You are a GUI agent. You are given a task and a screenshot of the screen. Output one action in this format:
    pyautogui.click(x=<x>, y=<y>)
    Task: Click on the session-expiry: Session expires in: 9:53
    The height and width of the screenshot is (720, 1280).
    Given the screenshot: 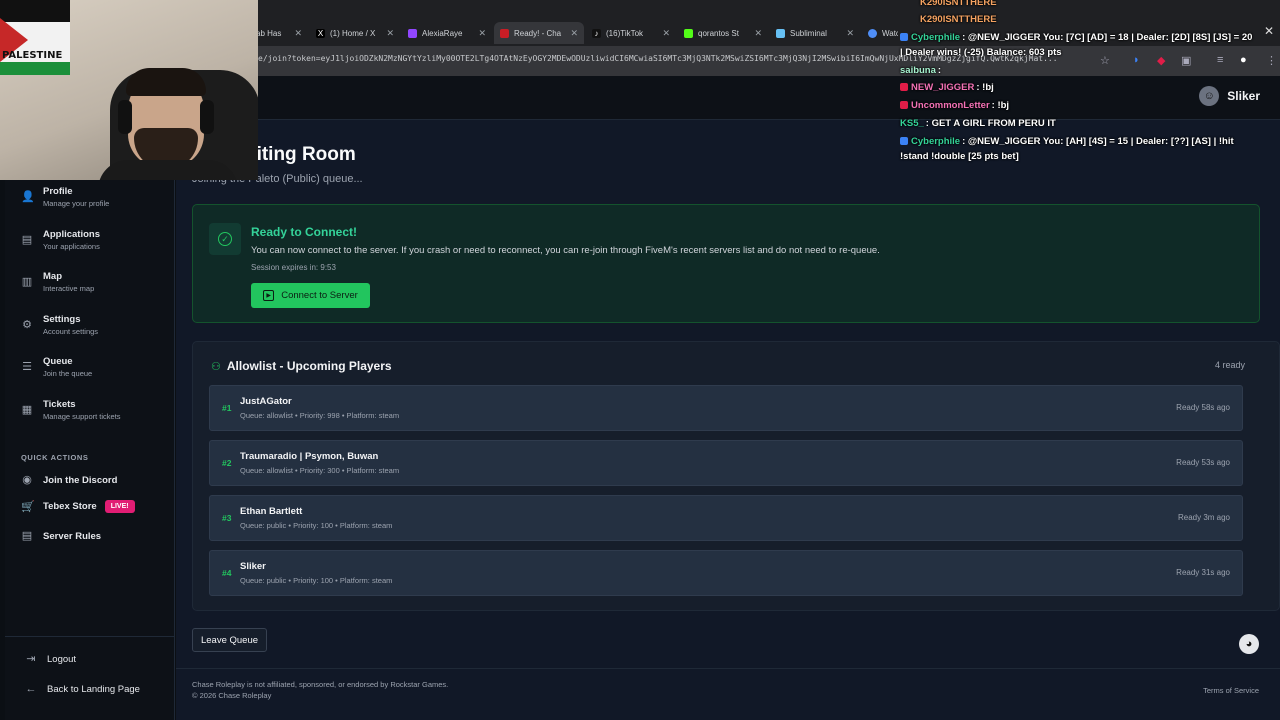 What is the action you would take?
    pyautogui.click(x=293, y=267)
    